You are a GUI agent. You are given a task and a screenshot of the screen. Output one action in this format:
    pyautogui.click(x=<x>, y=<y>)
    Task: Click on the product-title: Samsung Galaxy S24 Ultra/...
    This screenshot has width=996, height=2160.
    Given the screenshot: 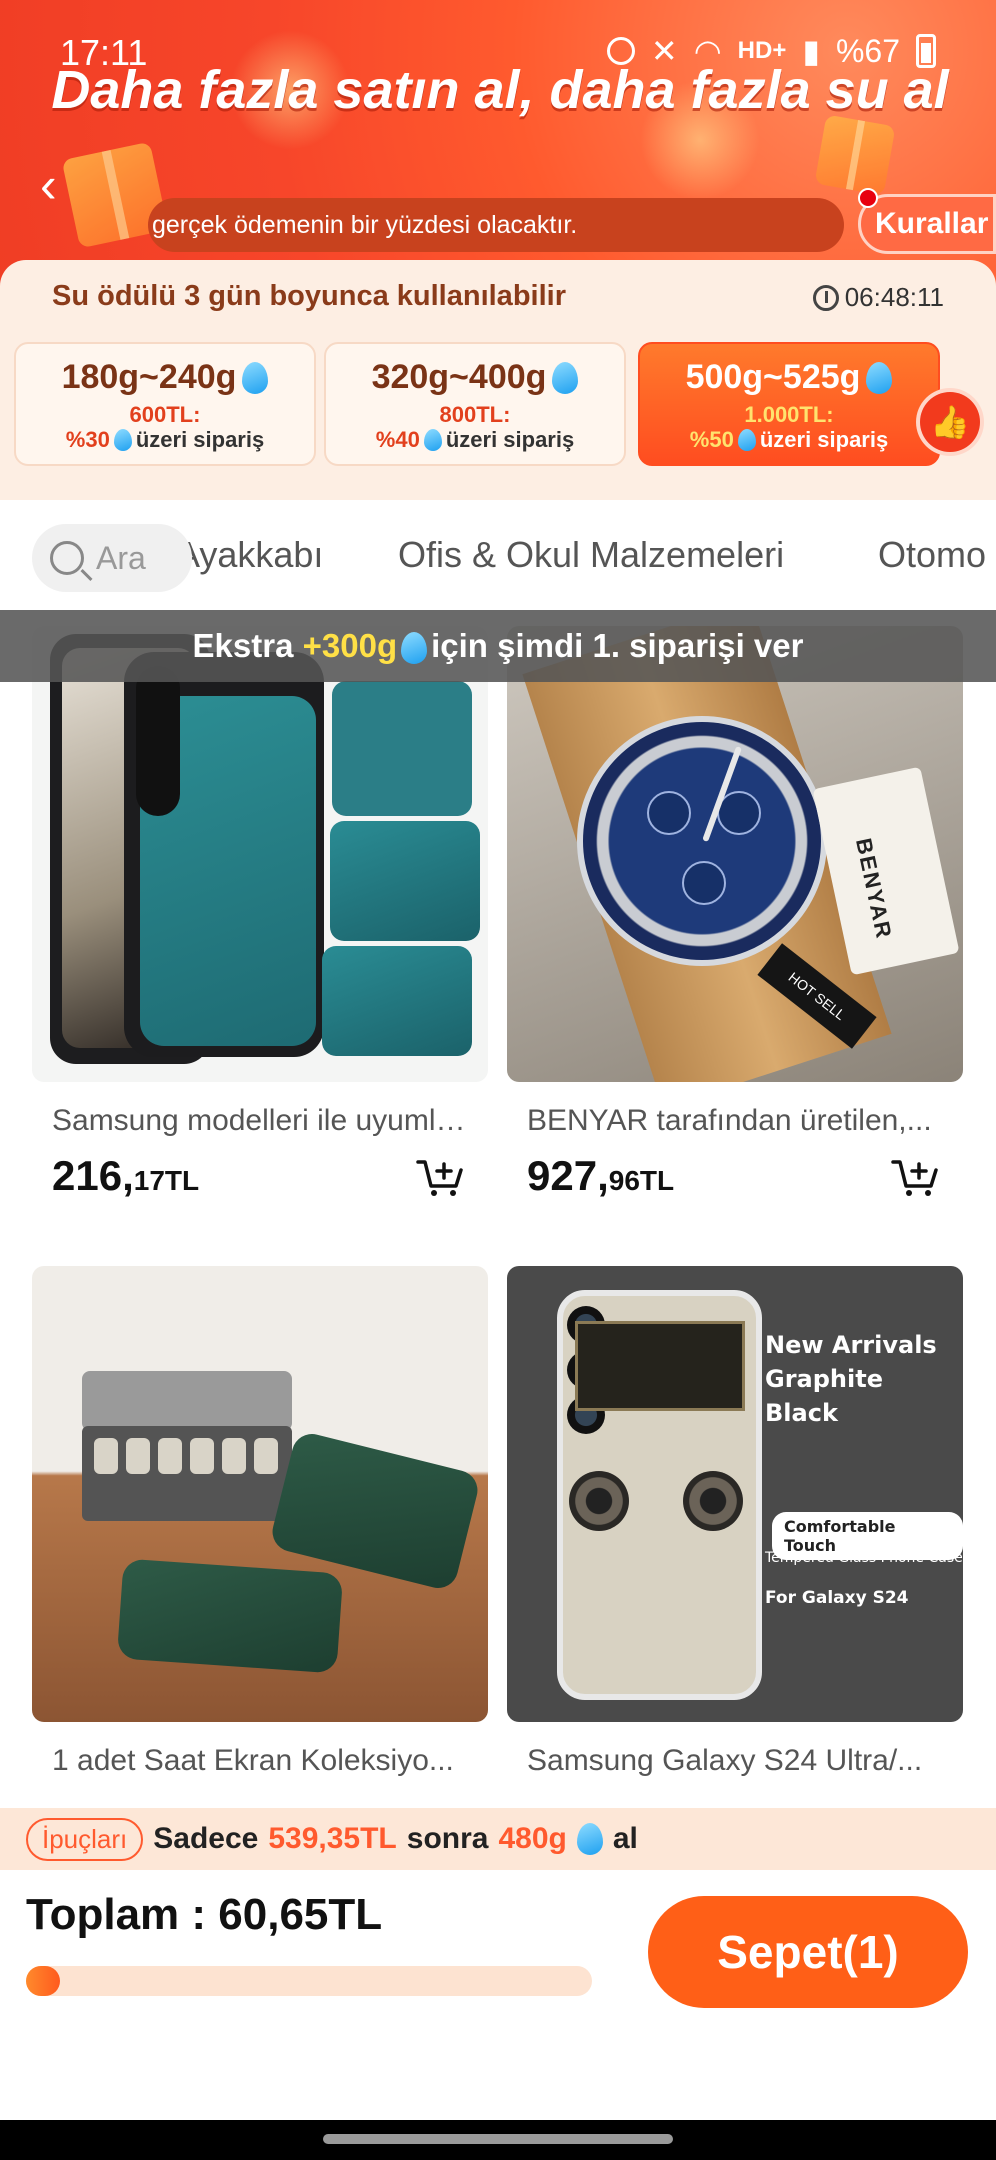 What is the action you would take?
    pyautogui.click(x=725, y=1760)
    